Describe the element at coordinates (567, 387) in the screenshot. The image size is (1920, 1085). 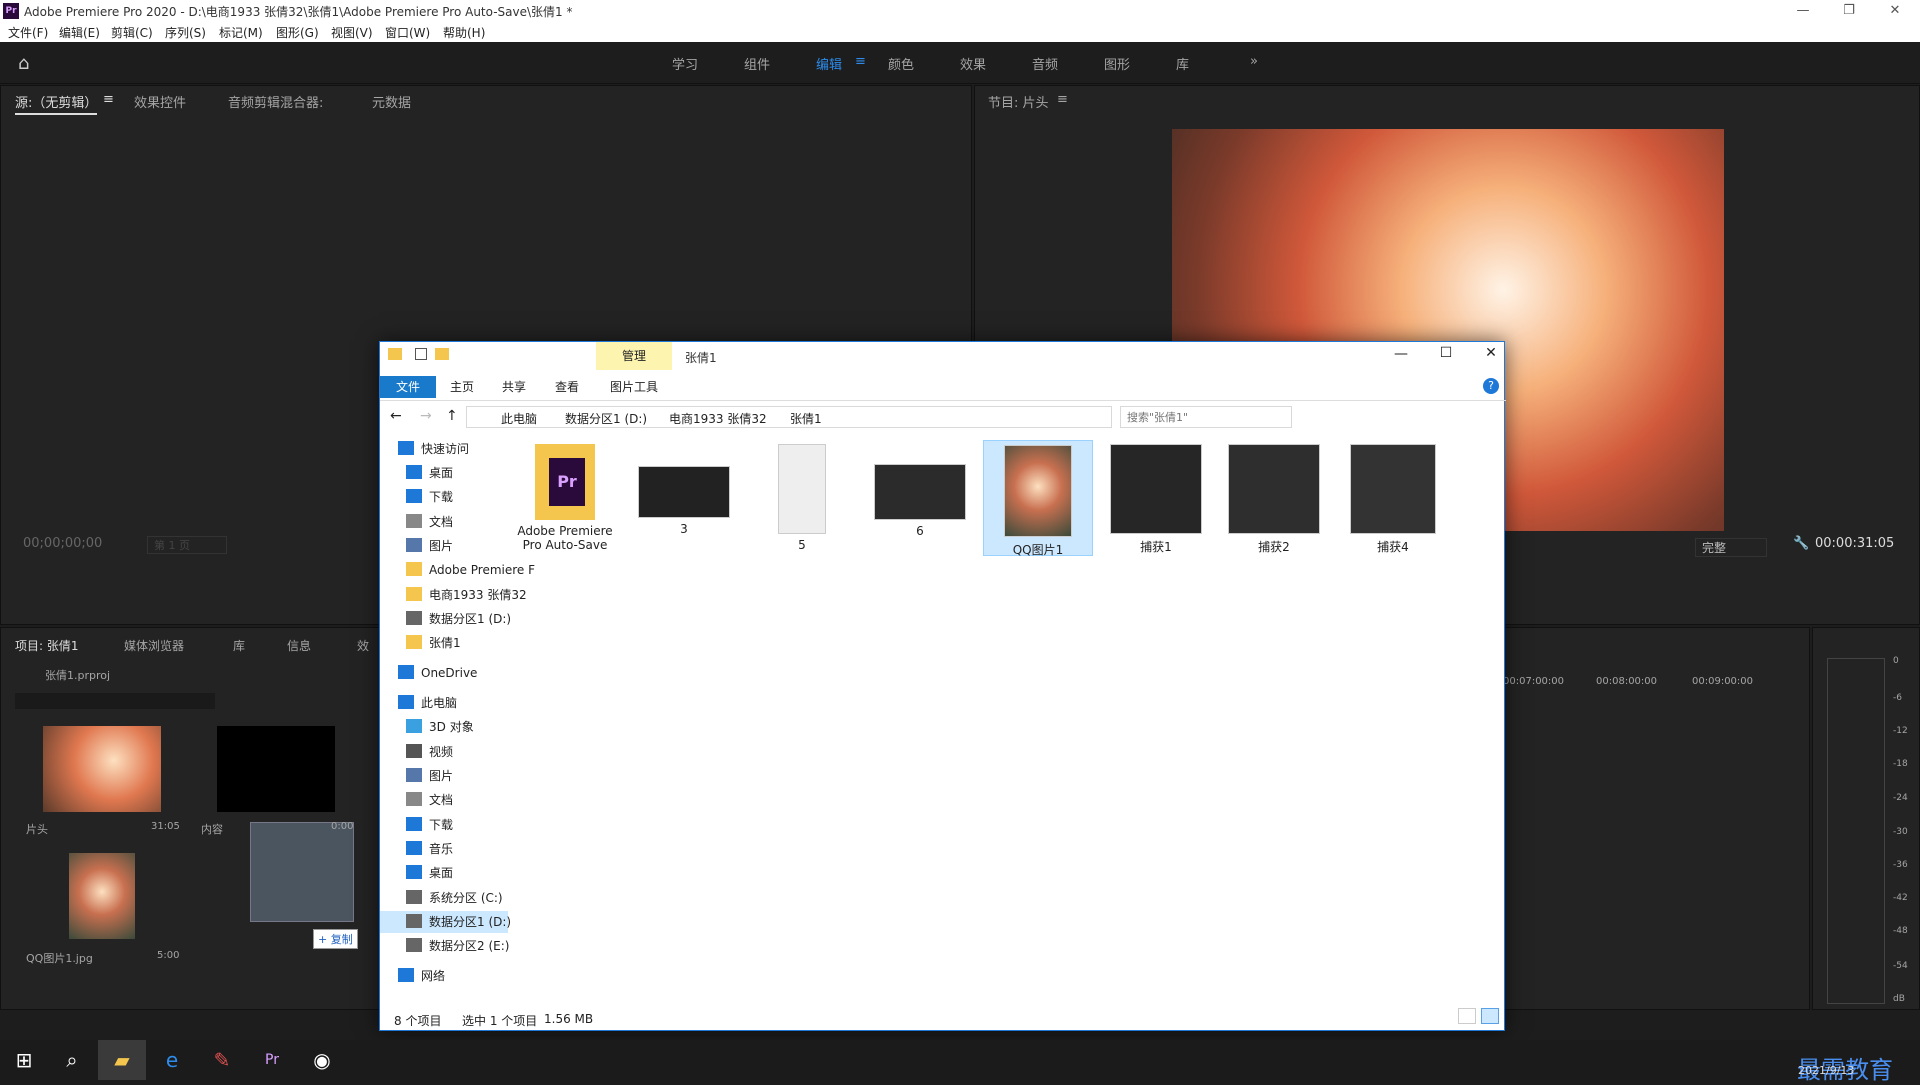
I see `ribbon-view-tab: 查看` at that location.